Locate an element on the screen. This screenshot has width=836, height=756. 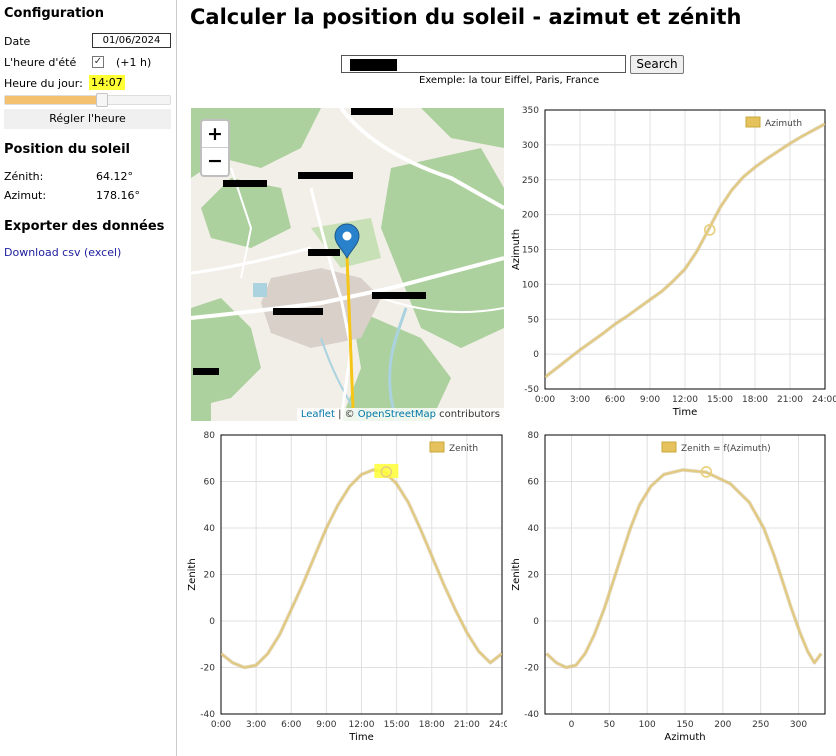
y-tick-label: -50 is located at coordinates (531, 390).